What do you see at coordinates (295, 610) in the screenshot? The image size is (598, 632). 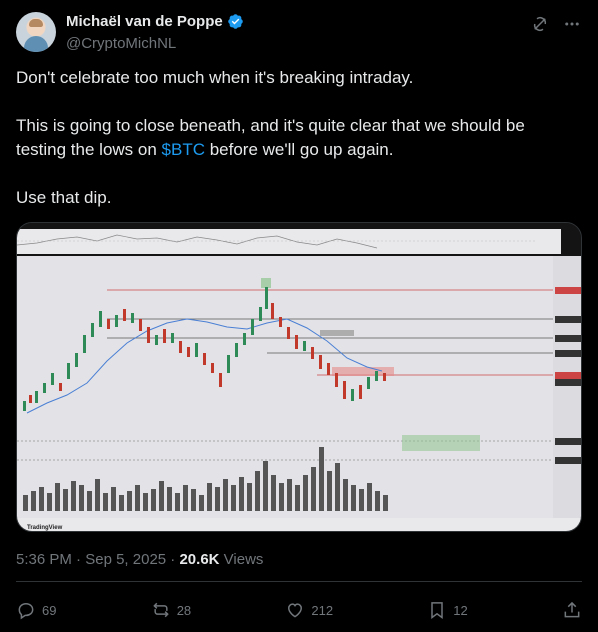 I see `heart-icon` at bounding box center [295, 610].